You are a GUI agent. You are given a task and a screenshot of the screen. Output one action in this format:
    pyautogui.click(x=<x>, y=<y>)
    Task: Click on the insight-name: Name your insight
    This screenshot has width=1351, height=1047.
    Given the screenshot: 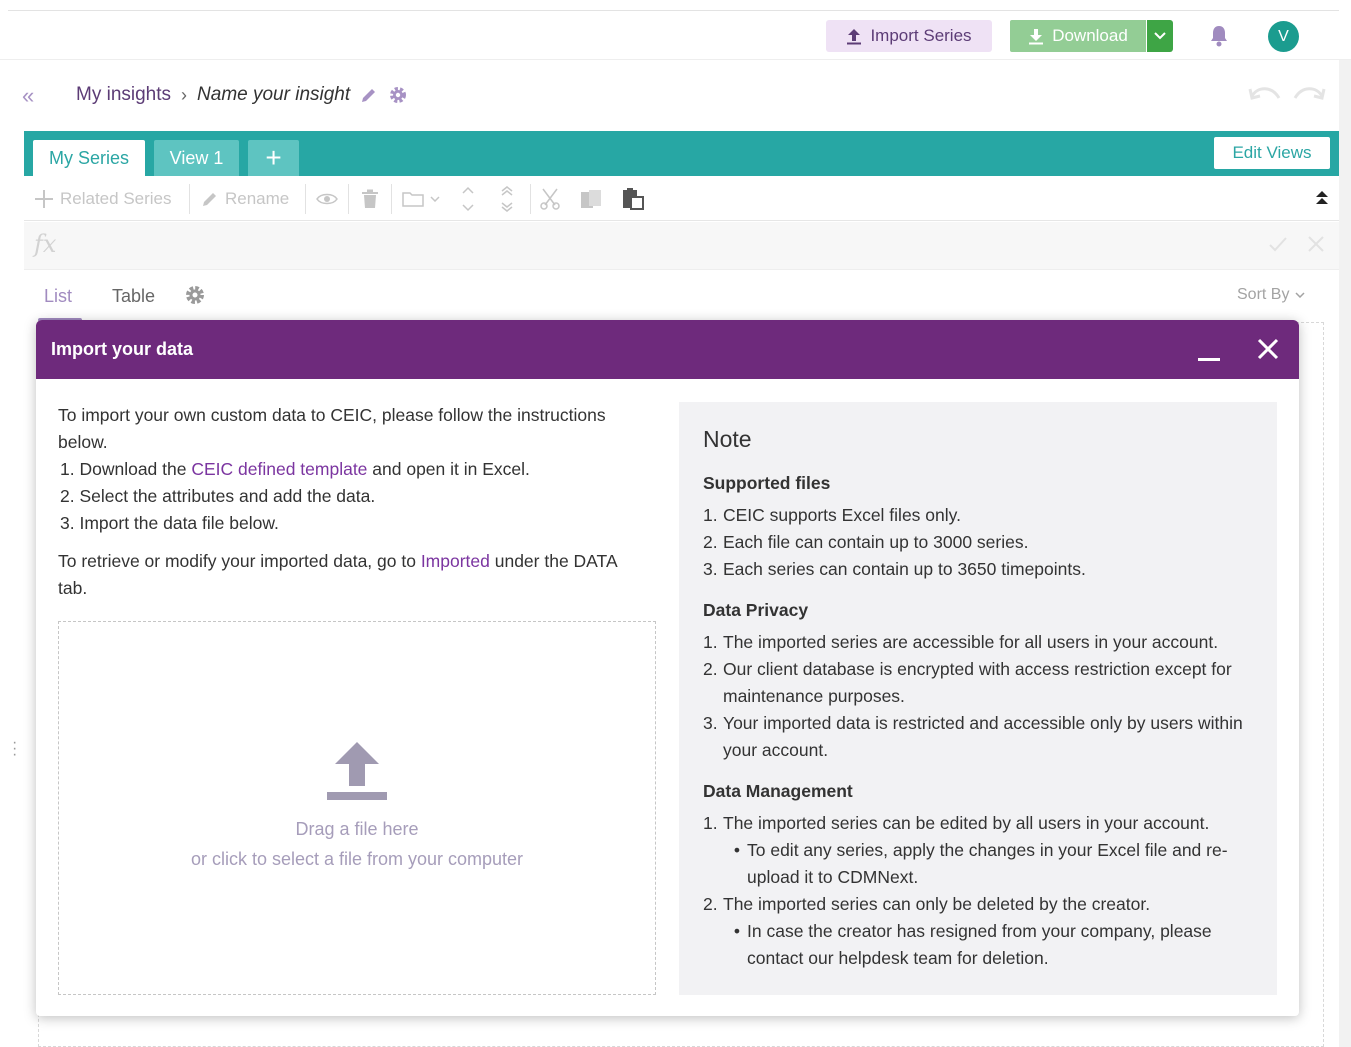 What is the action you would take?
    pyautogui.click(x=273, y=95)
    